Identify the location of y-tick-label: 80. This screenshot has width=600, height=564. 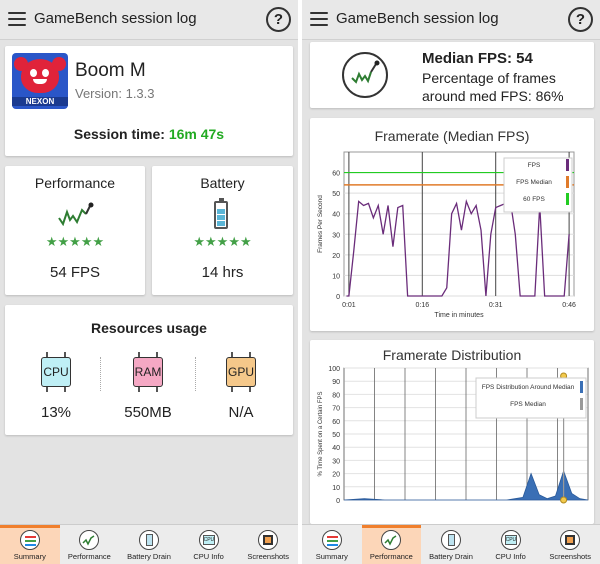
(336, 395).